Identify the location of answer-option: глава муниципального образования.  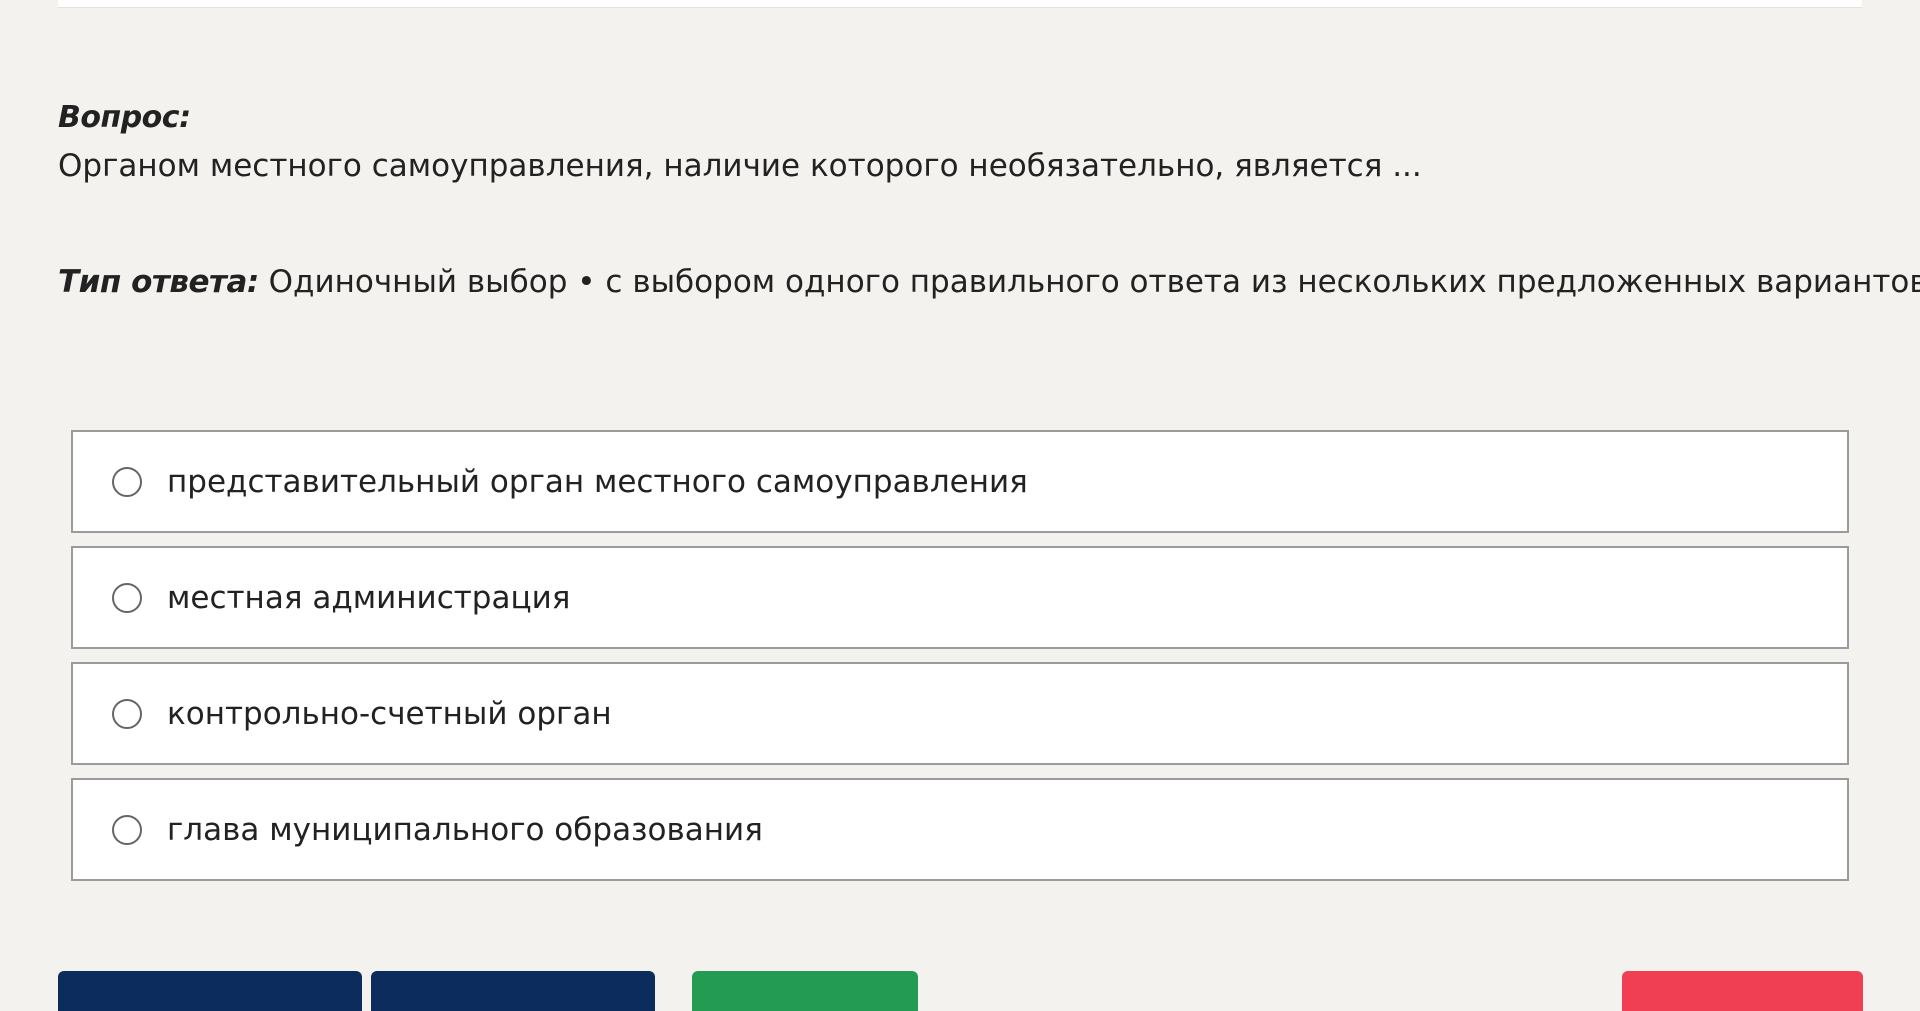
(960, 829).